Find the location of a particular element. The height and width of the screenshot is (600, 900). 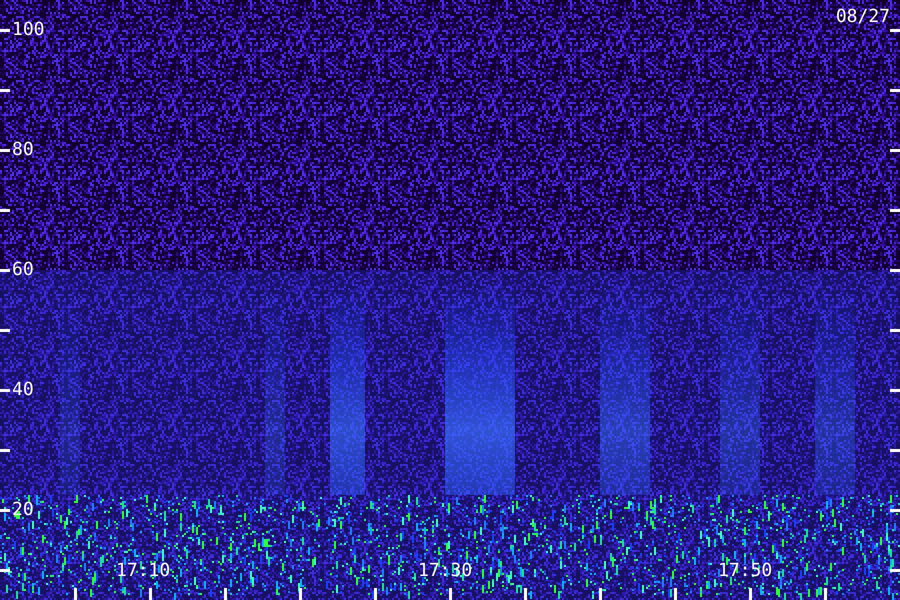

axis-label: 17:50 is located at coordinates (745, 571).